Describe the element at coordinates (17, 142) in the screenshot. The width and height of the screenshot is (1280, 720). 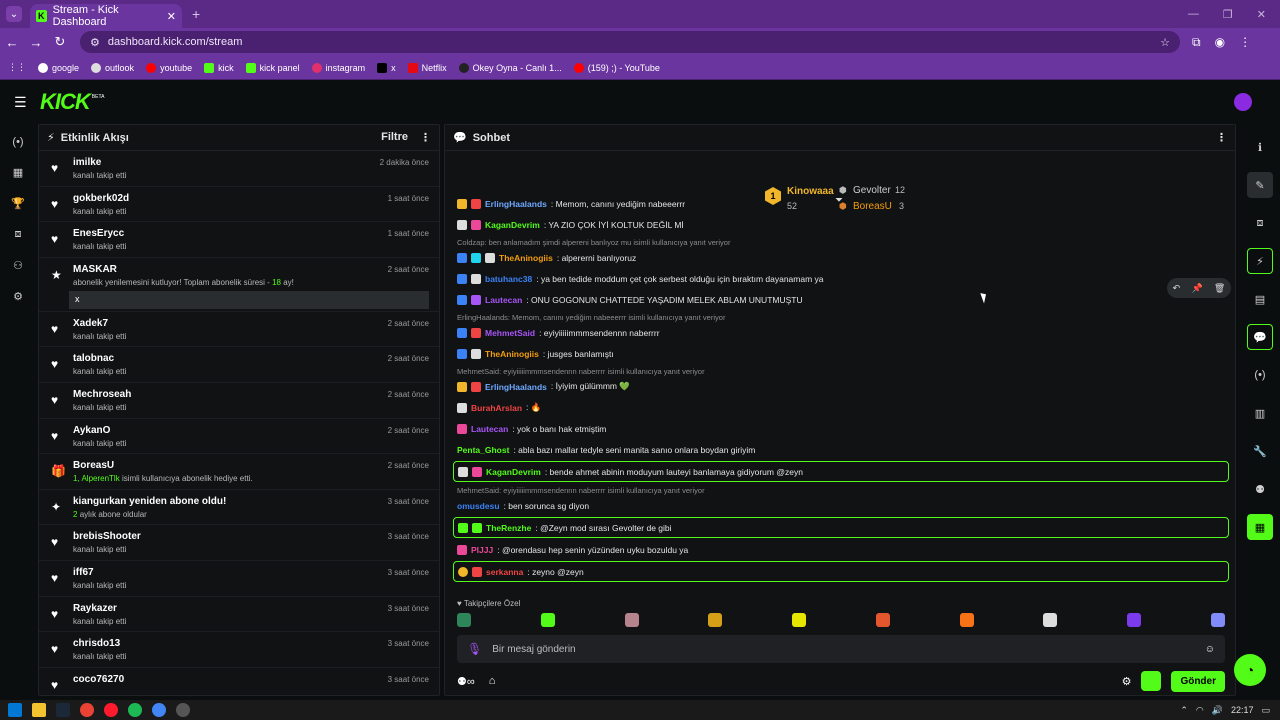
I see `stream-icon: (•)` at that location.